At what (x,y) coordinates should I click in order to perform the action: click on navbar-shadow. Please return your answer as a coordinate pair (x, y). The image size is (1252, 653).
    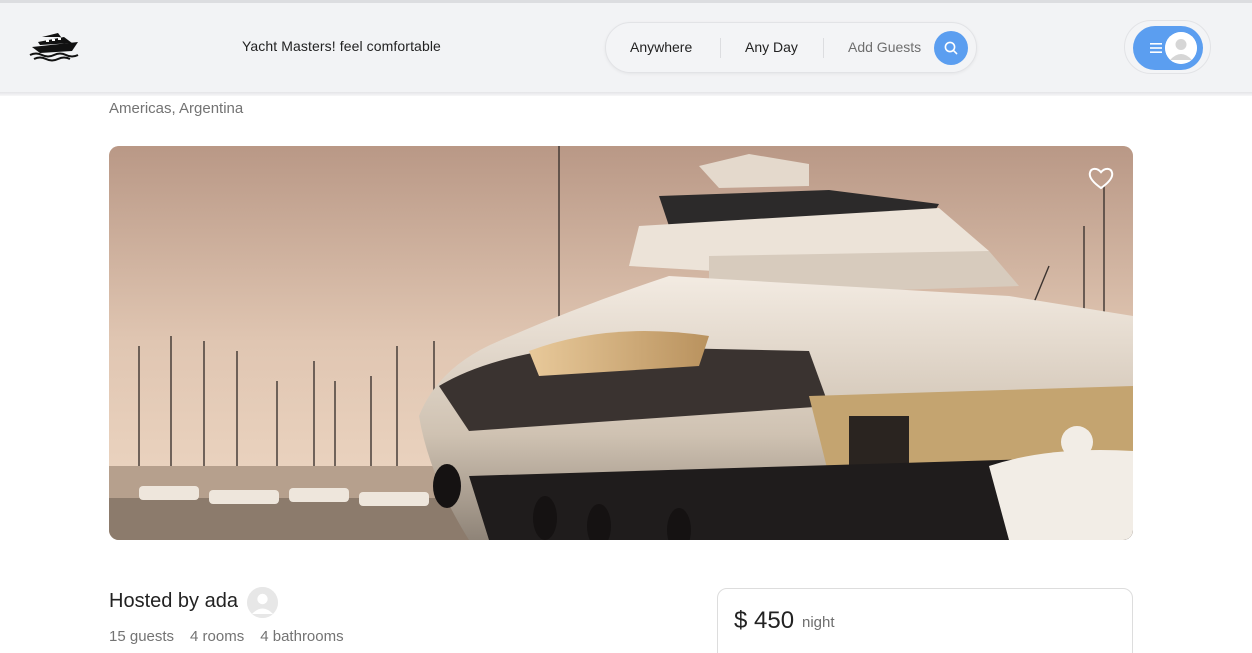
    Looking at the image, I should click on (626, 94).